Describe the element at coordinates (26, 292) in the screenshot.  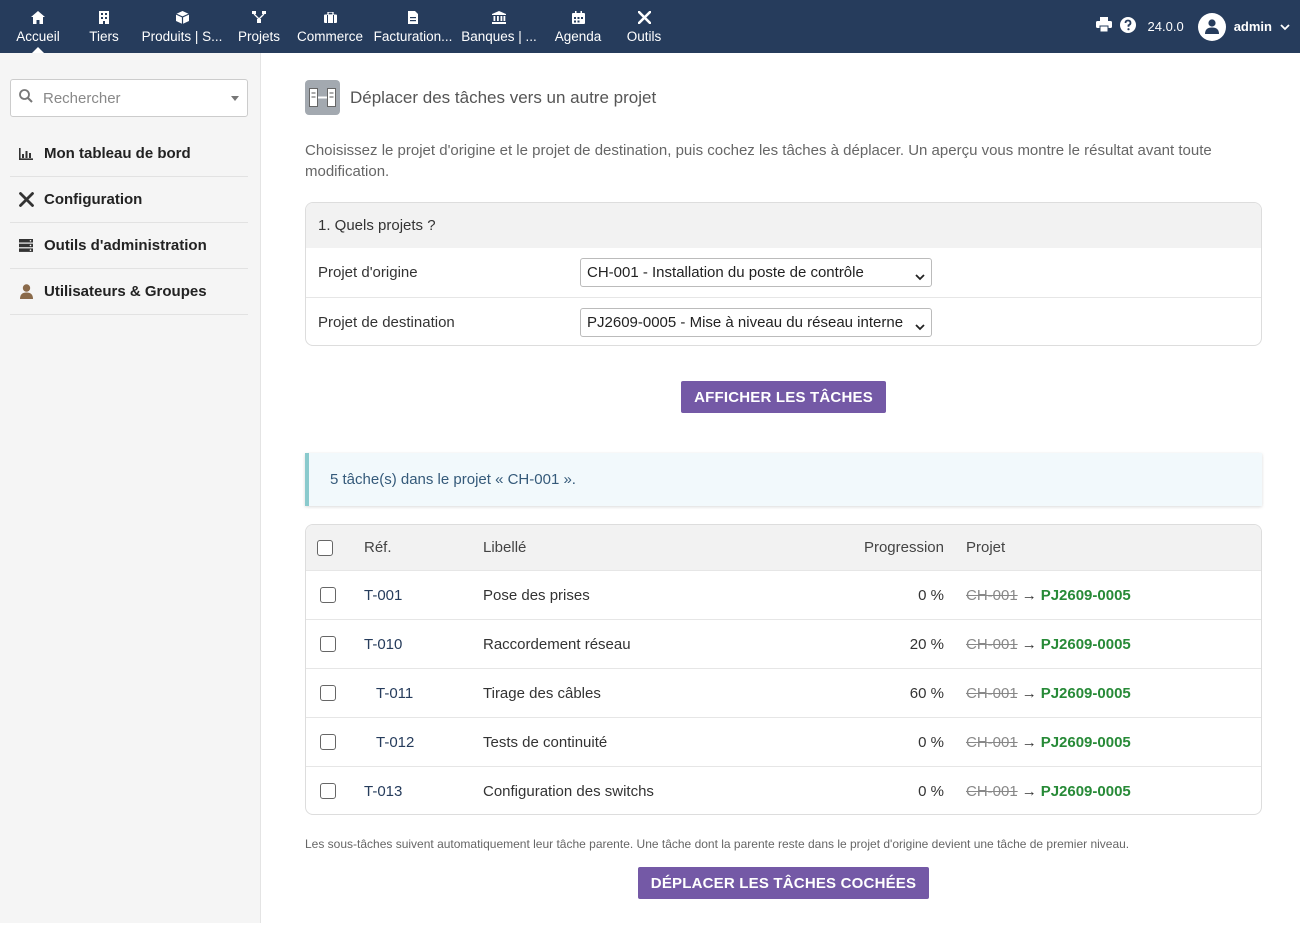
I see `user-icon` at that location.